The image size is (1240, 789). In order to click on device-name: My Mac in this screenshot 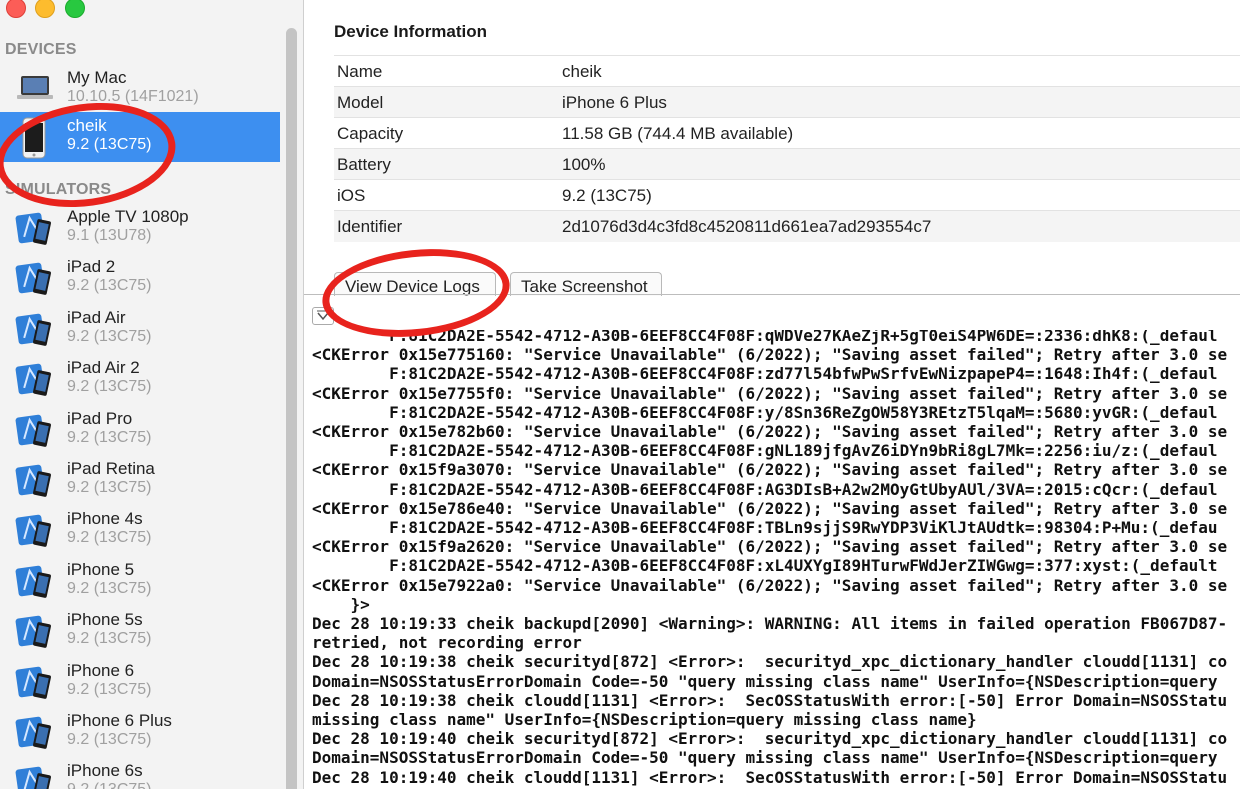, I will do `click(97, 77)`.